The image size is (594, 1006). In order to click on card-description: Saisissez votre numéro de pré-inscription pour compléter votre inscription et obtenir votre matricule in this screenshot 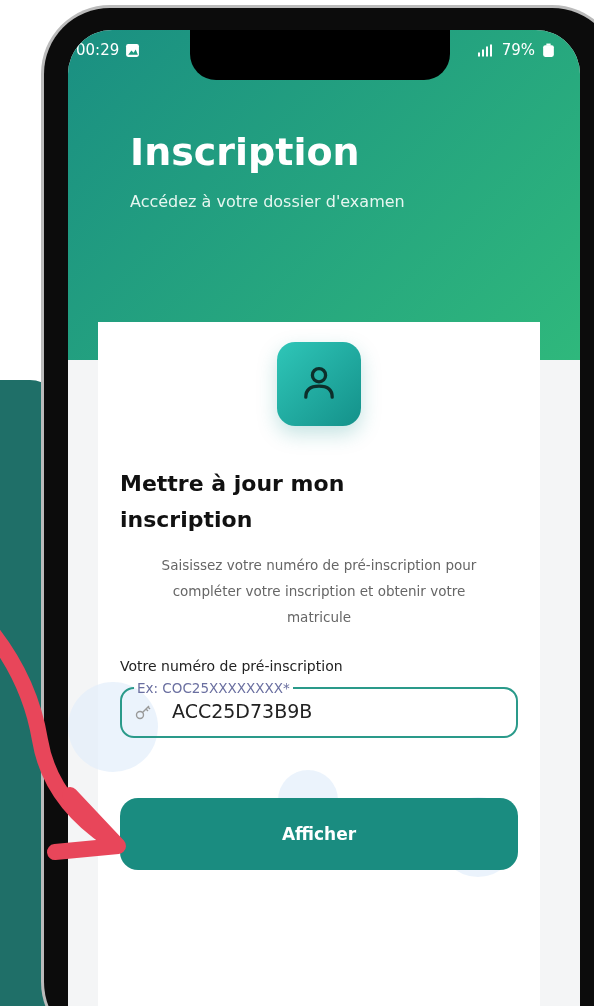, I will do `click(319, 591)`.